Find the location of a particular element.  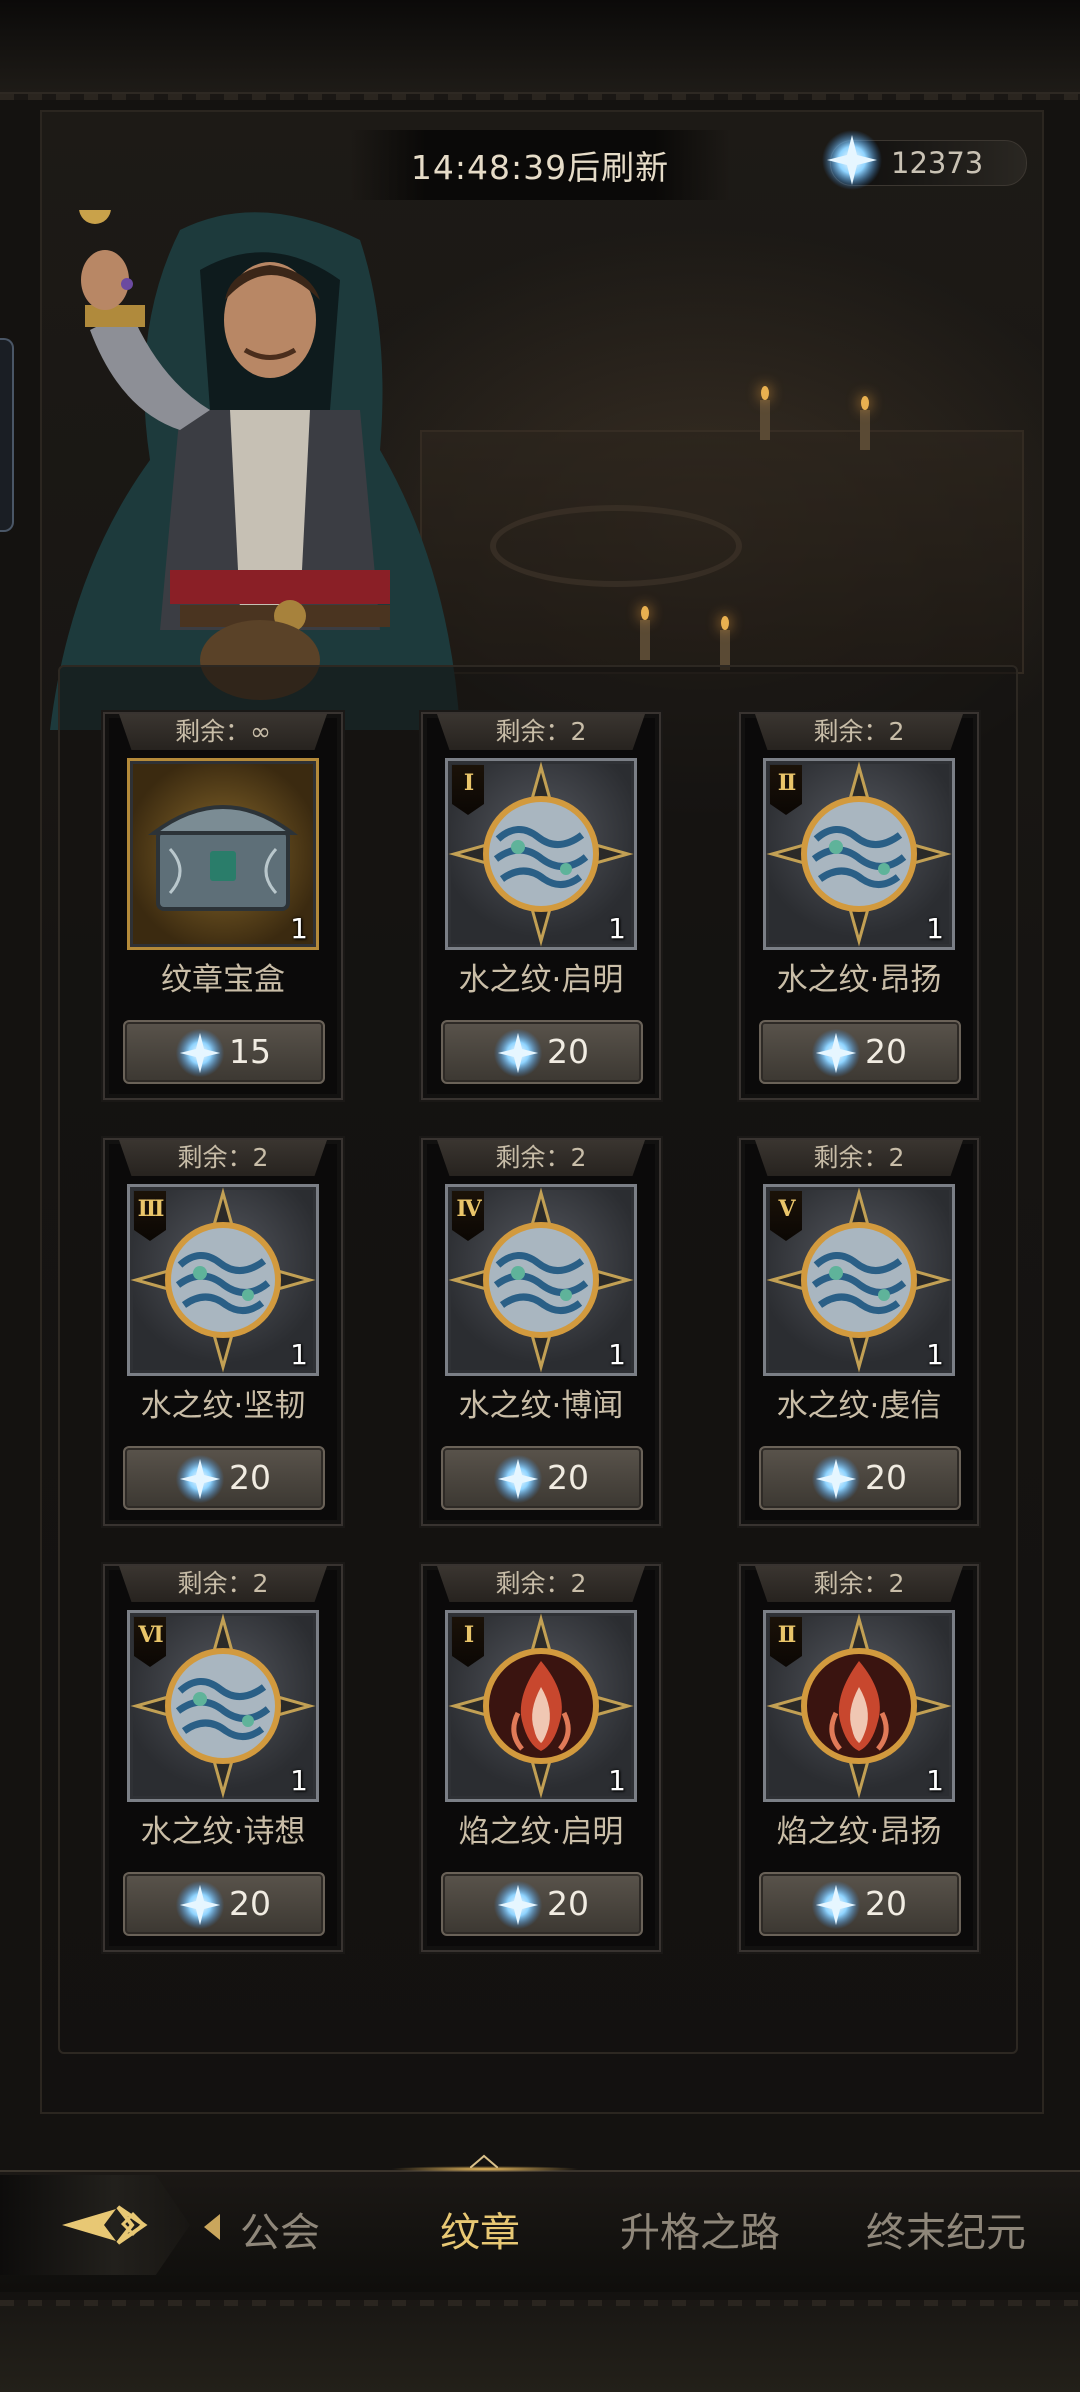

shop-item-card: 剩余：2 VI 1 水之纹·诗想 20 is located at coordinates (223, 1758).